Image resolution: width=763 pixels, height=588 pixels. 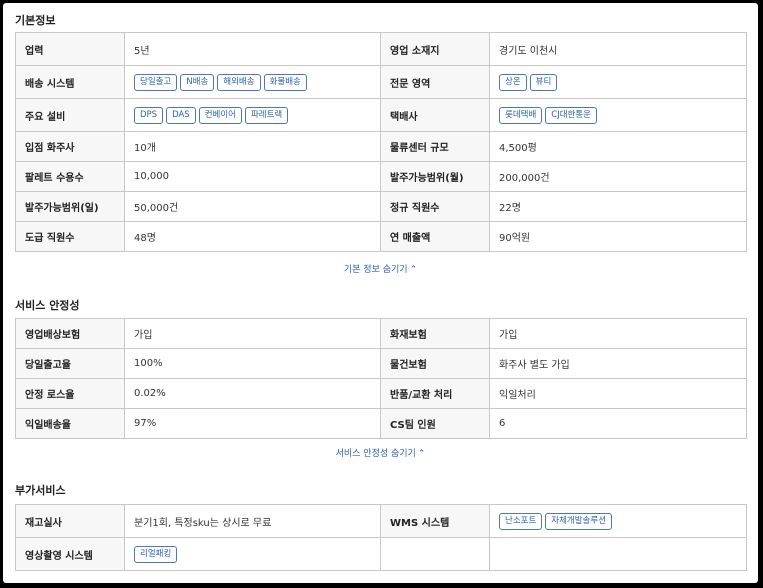 What do you see at coordinates (521, 115) in the screenshot?
I see `tag-courier: 롯데택배` at bounding box center [521, 115].